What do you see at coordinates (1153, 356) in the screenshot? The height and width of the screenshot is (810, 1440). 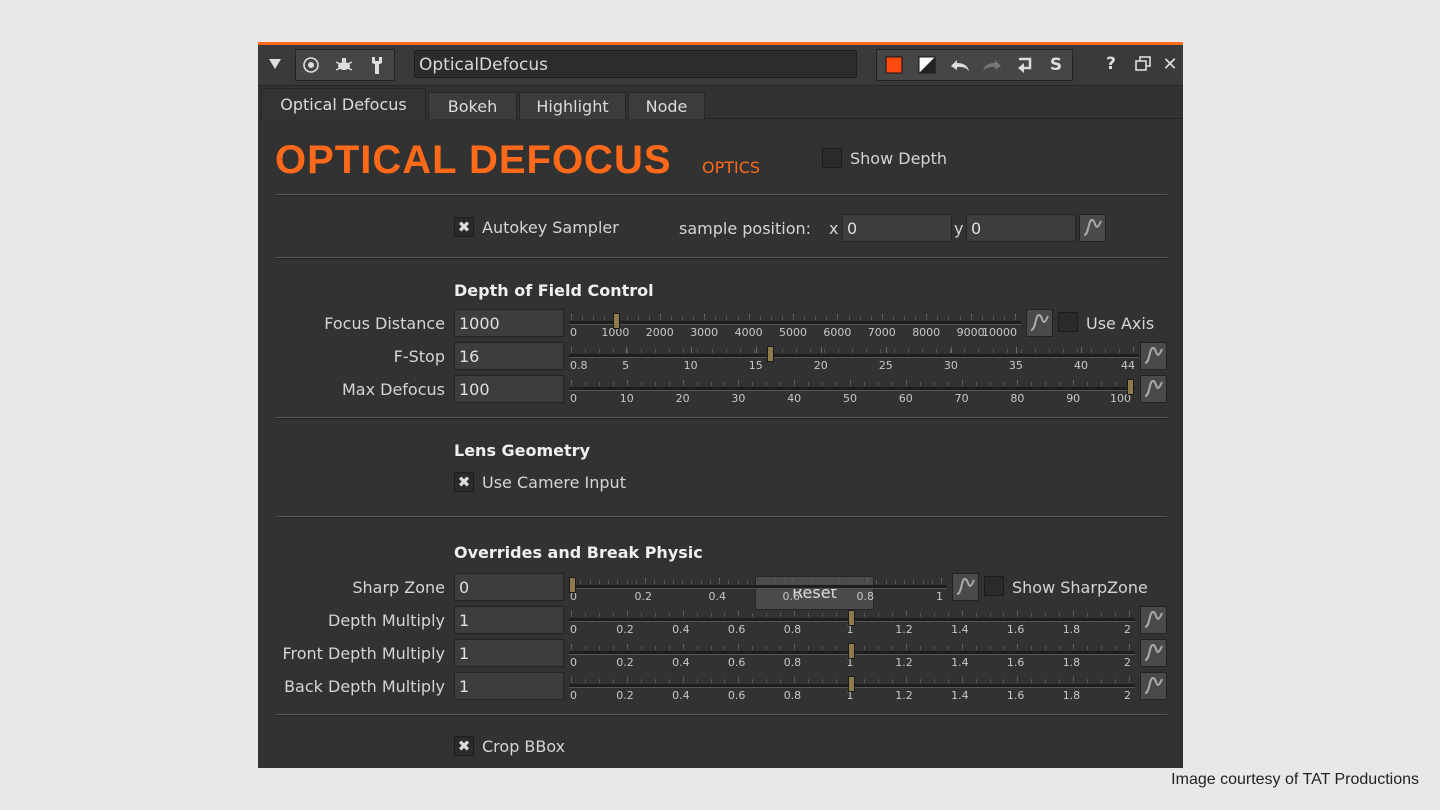 I see `f-stop-curve-button` at bounding box center [1153, 356].